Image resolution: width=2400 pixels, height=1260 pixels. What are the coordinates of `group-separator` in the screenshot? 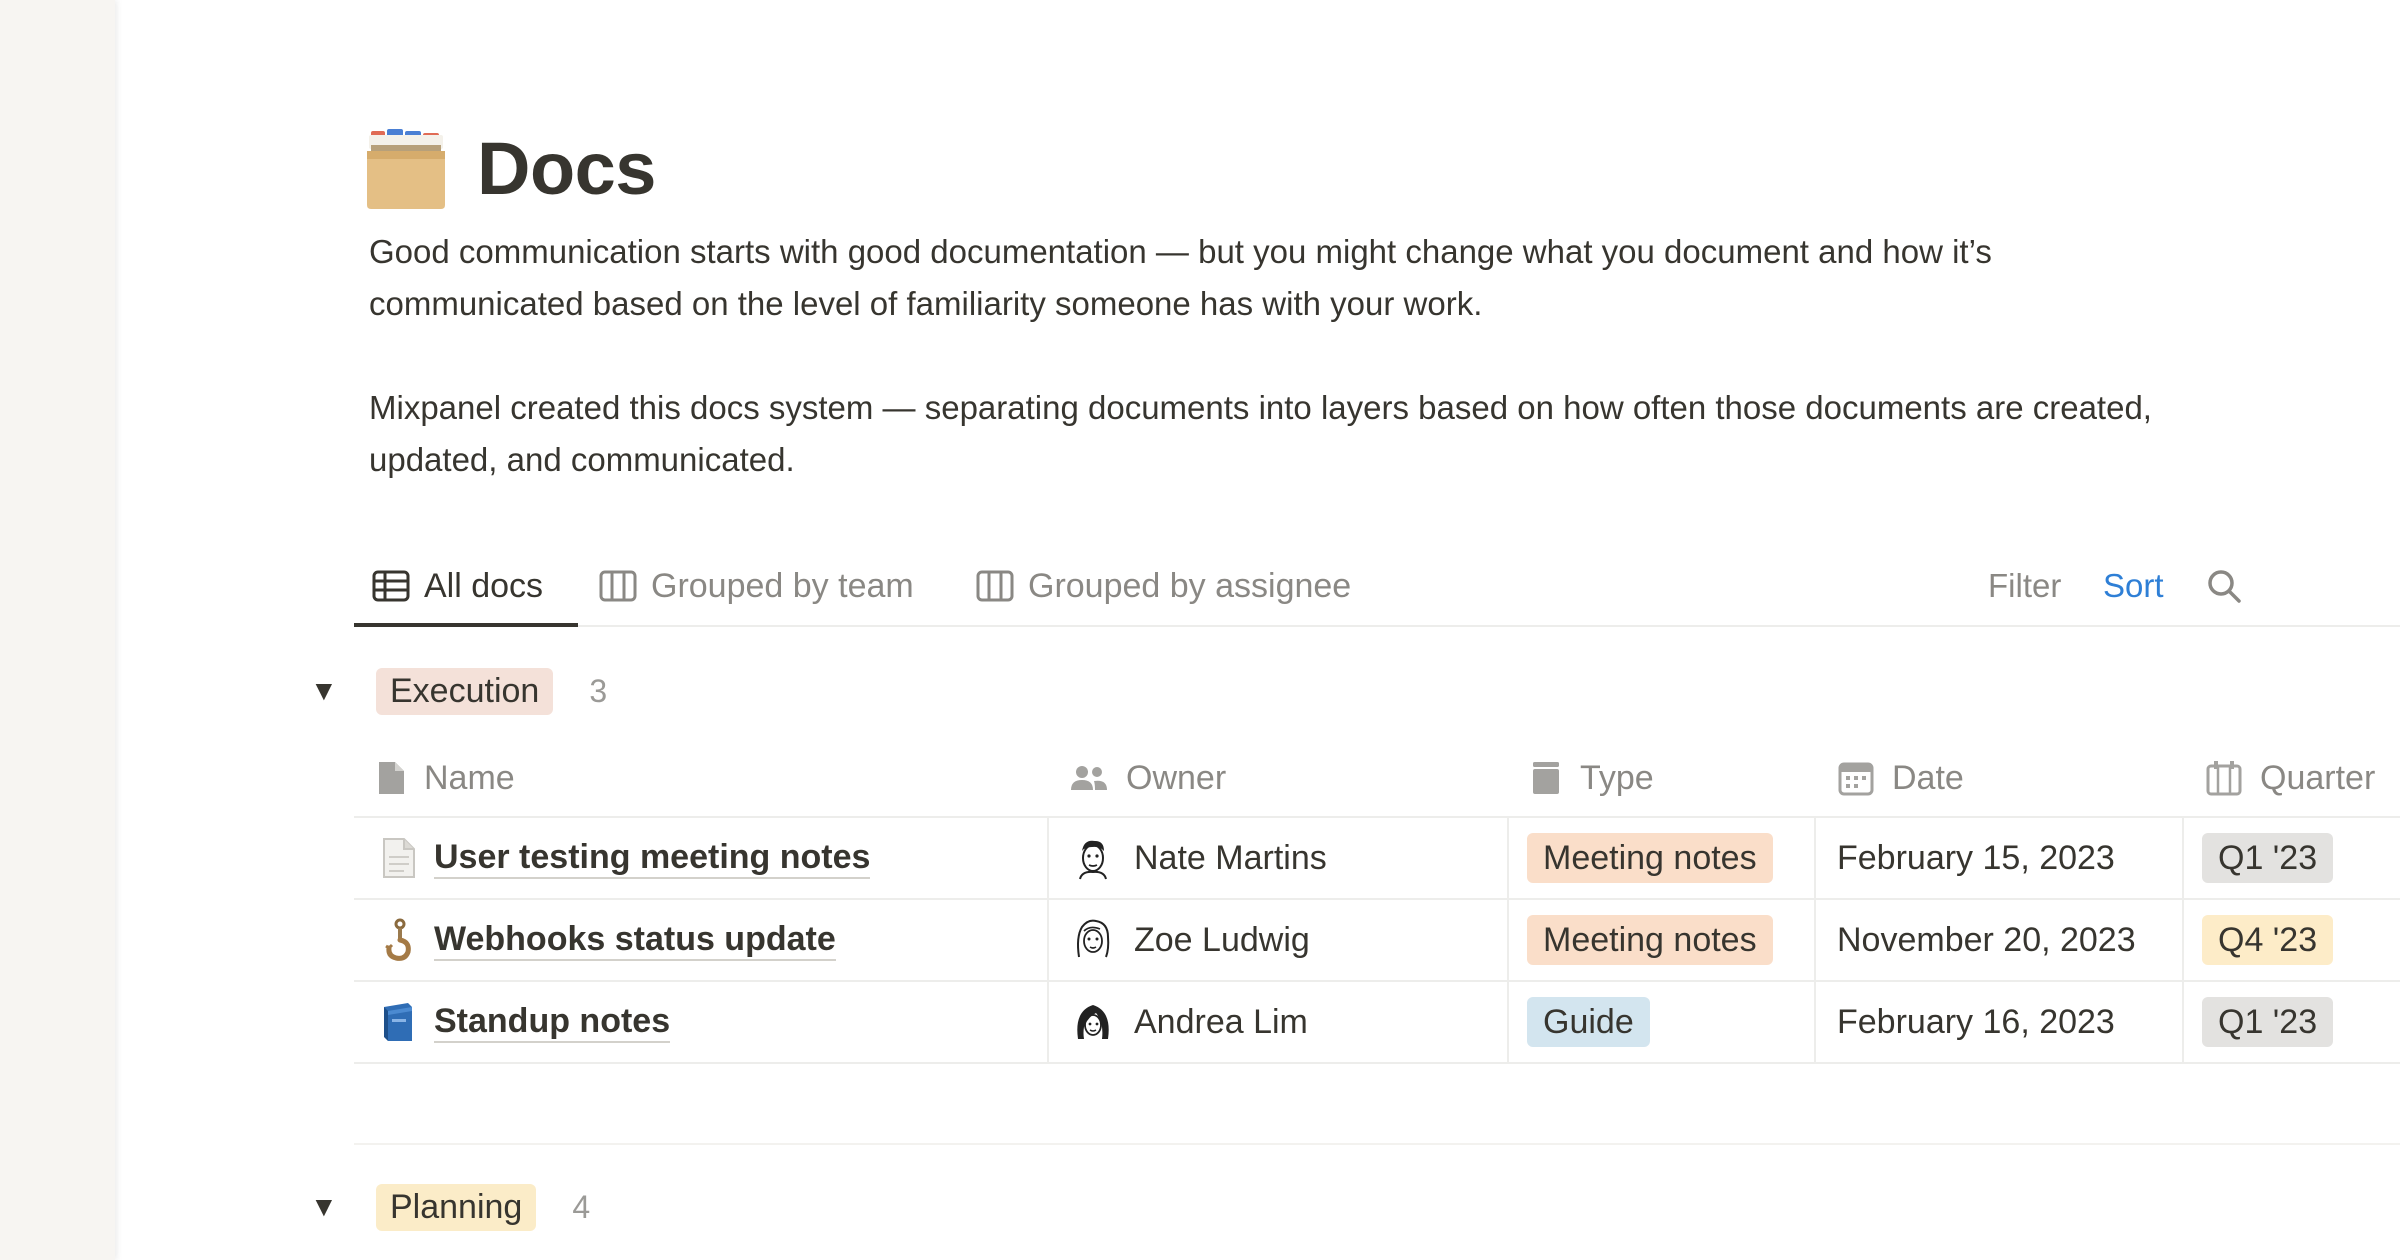 It's located at (1377, 1144).